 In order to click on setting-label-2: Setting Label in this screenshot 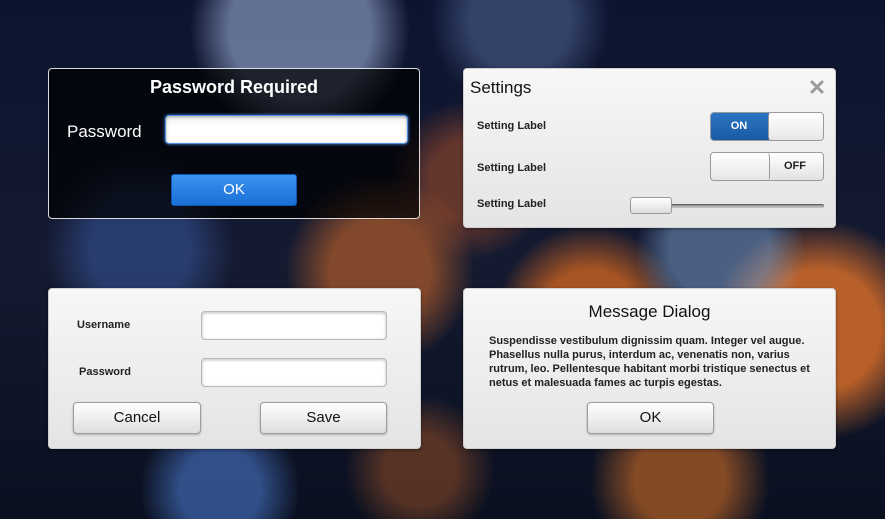, I will do `click(512, 168)`.